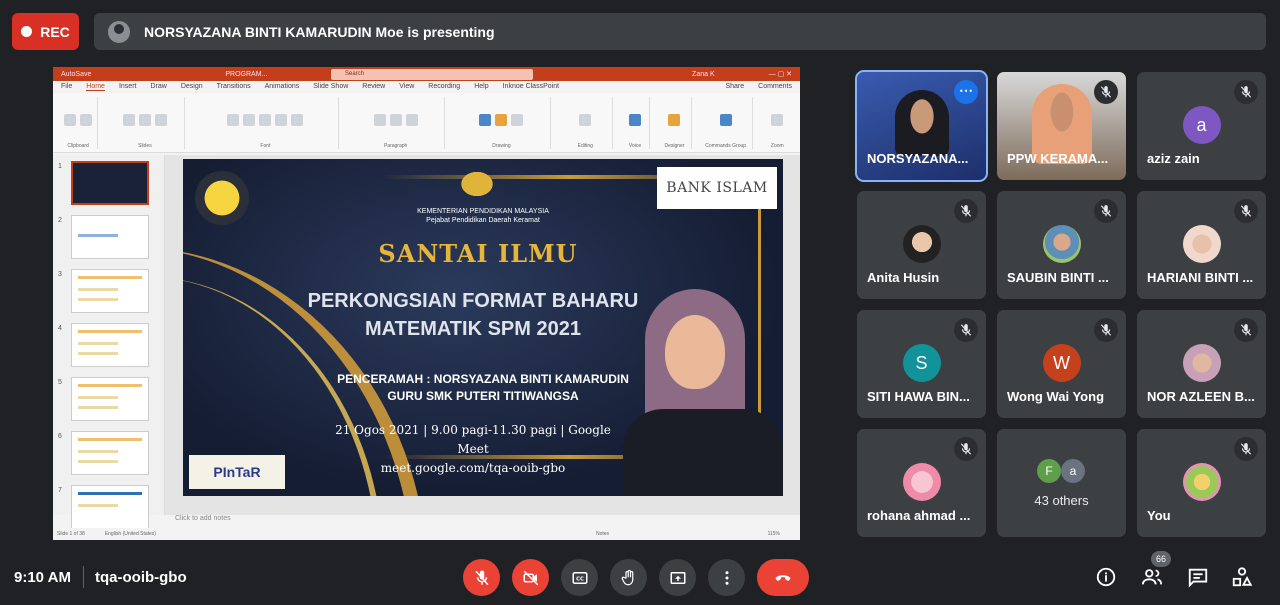 The height and width of the screenshot is (605, 1280). I want to click on ppt-tab: Insert, so click(127, 86).